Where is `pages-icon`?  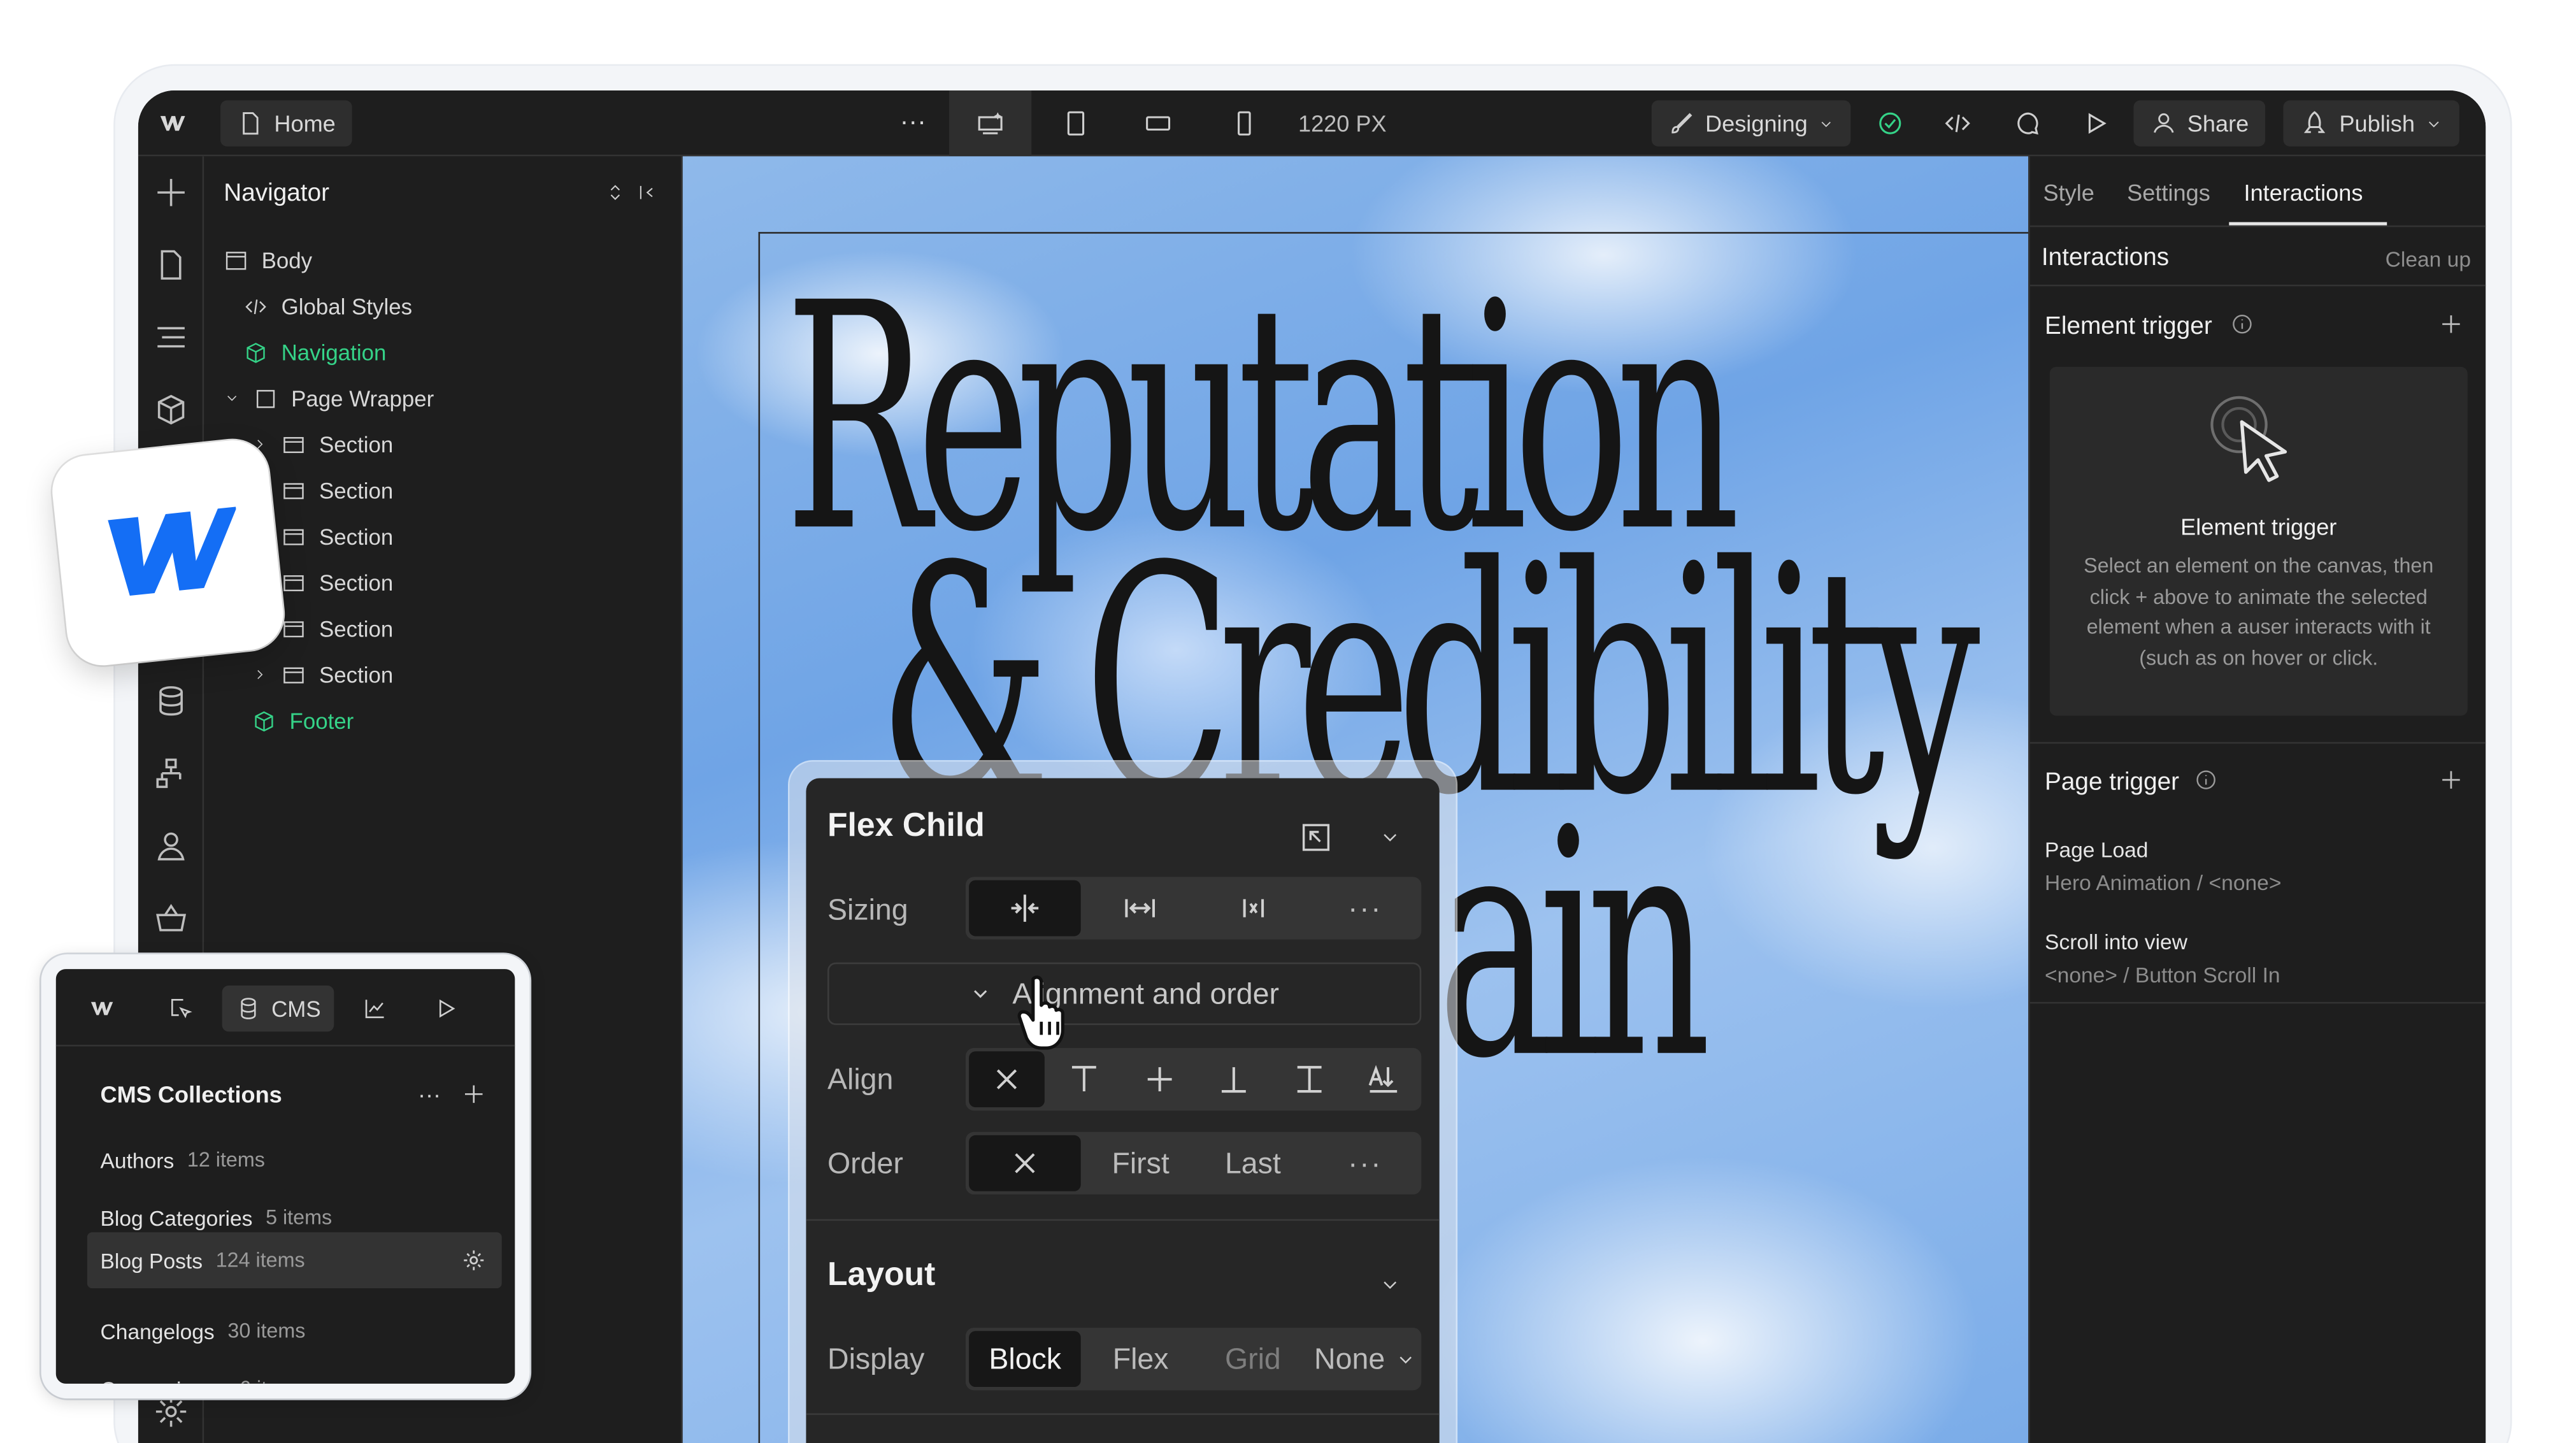 pages-icon is located at coordinates (171, 265).